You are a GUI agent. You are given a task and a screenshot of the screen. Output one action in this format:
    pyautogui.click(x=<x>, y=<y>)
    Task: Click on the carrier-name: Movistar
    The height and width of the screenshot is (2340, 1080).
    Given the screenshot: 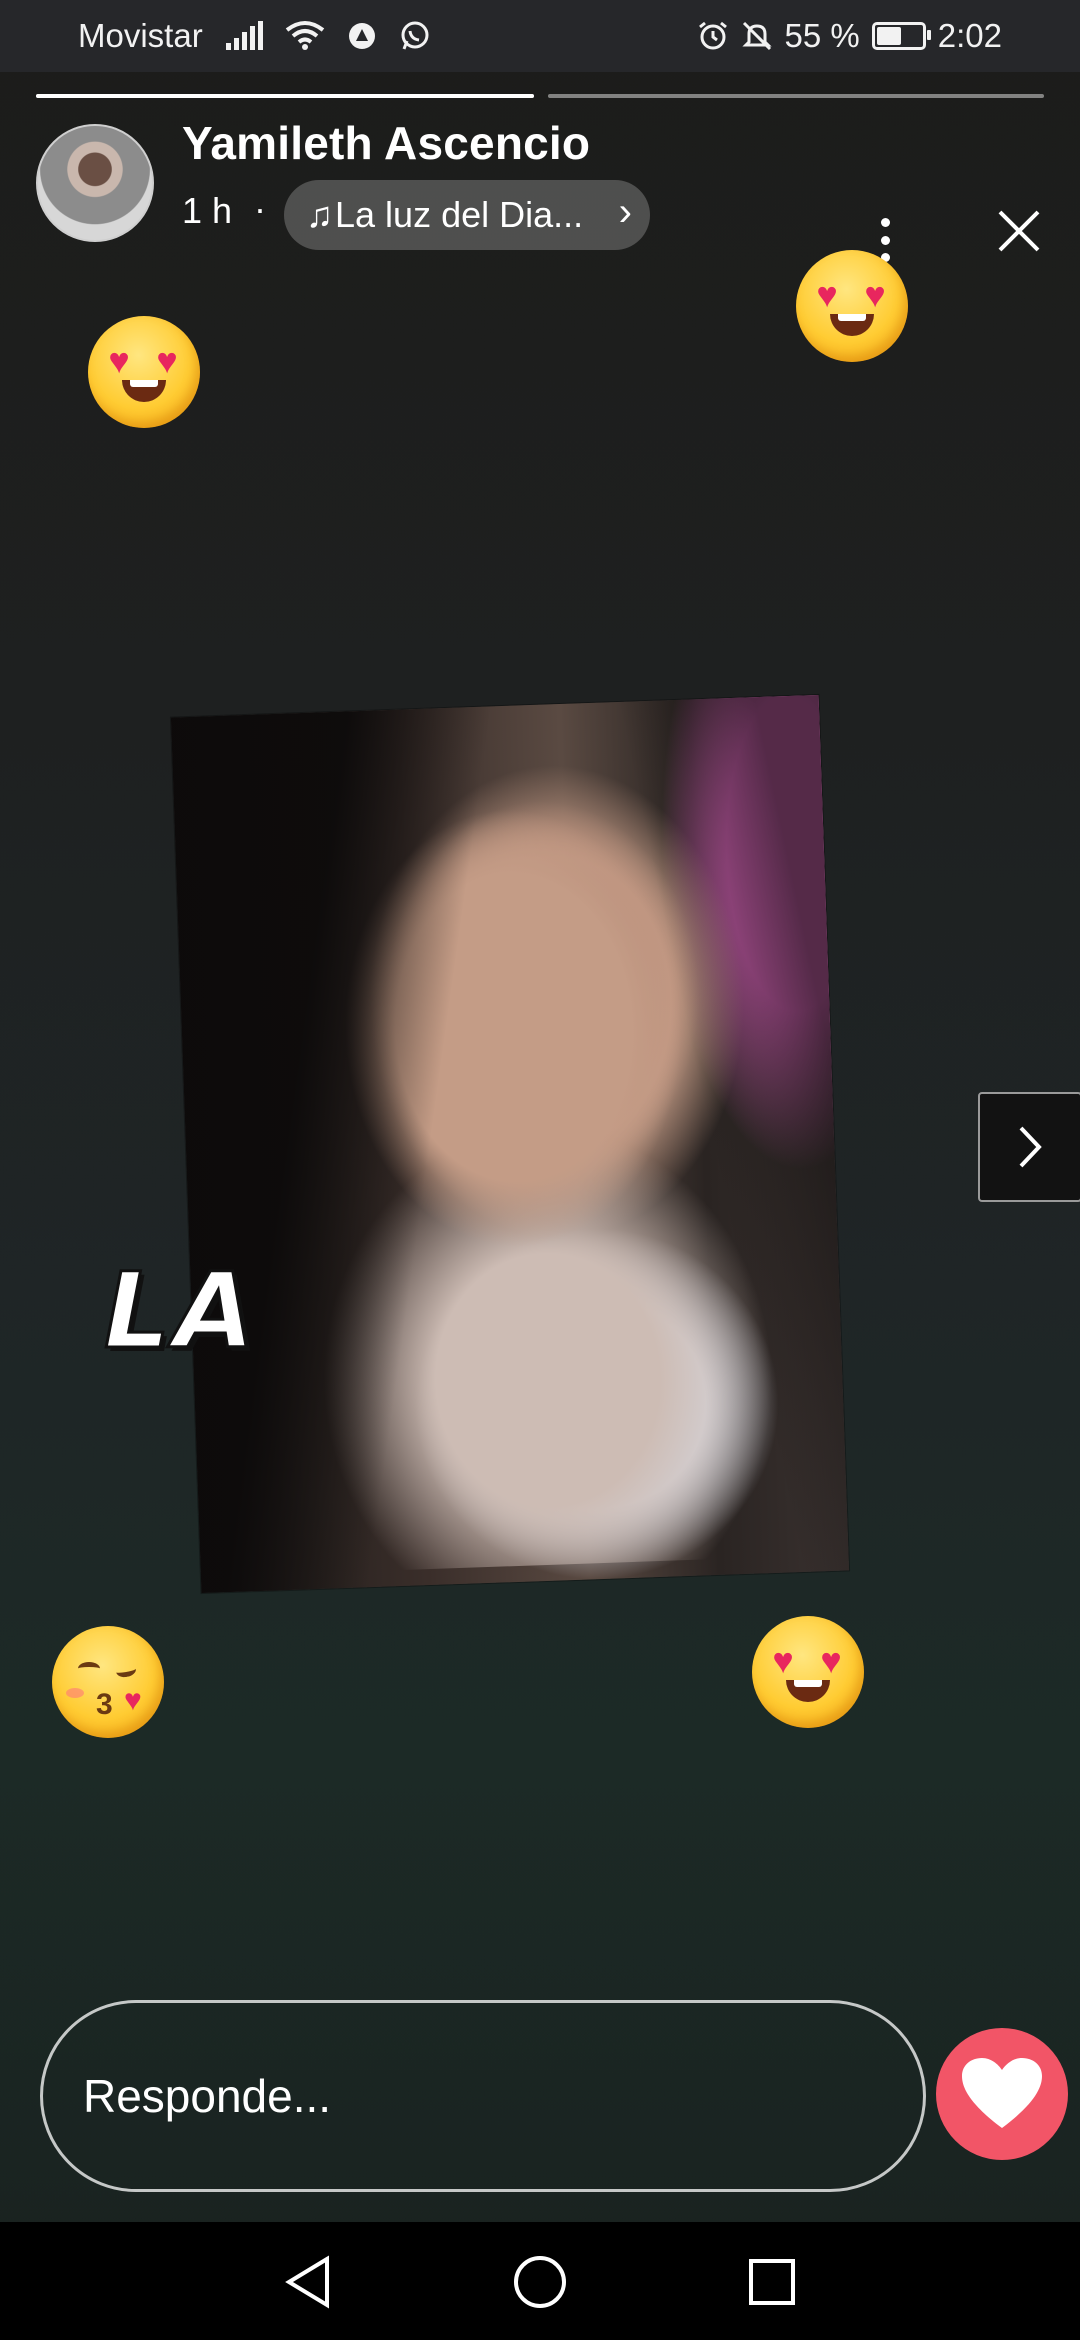 What is the action you would take?
    pyautogui.click(x=140, y=35)
    